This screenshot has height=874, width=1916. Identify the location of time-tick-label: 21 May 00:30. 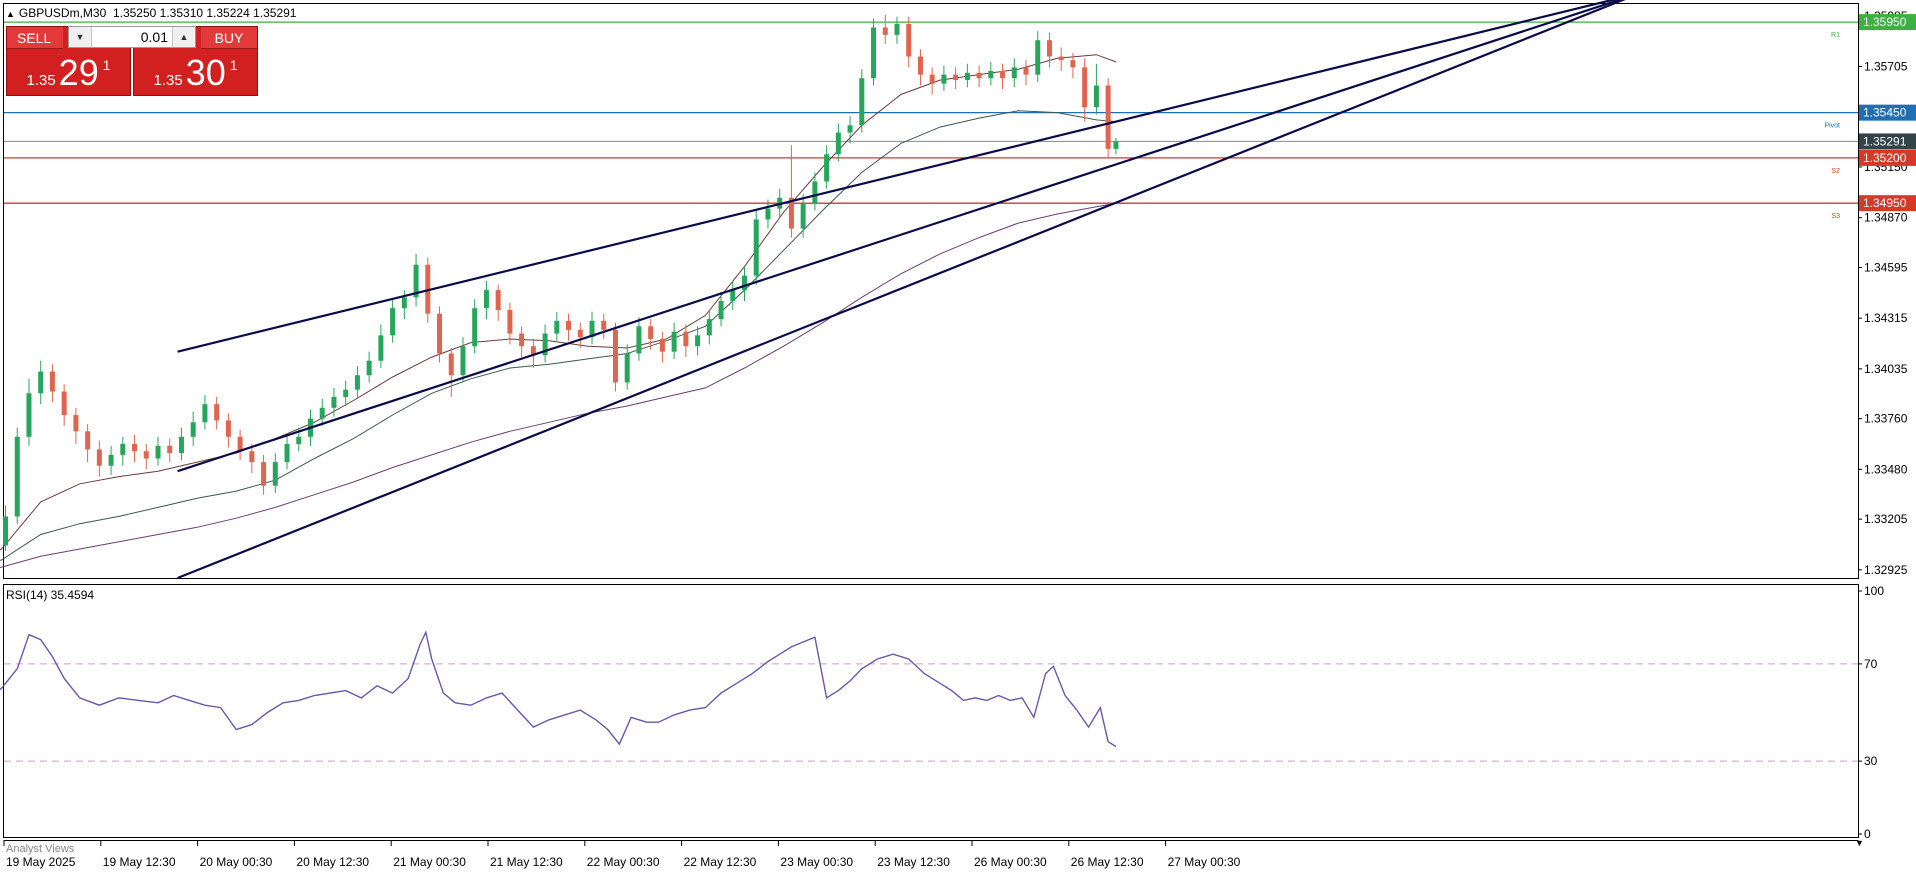
(429, 862).